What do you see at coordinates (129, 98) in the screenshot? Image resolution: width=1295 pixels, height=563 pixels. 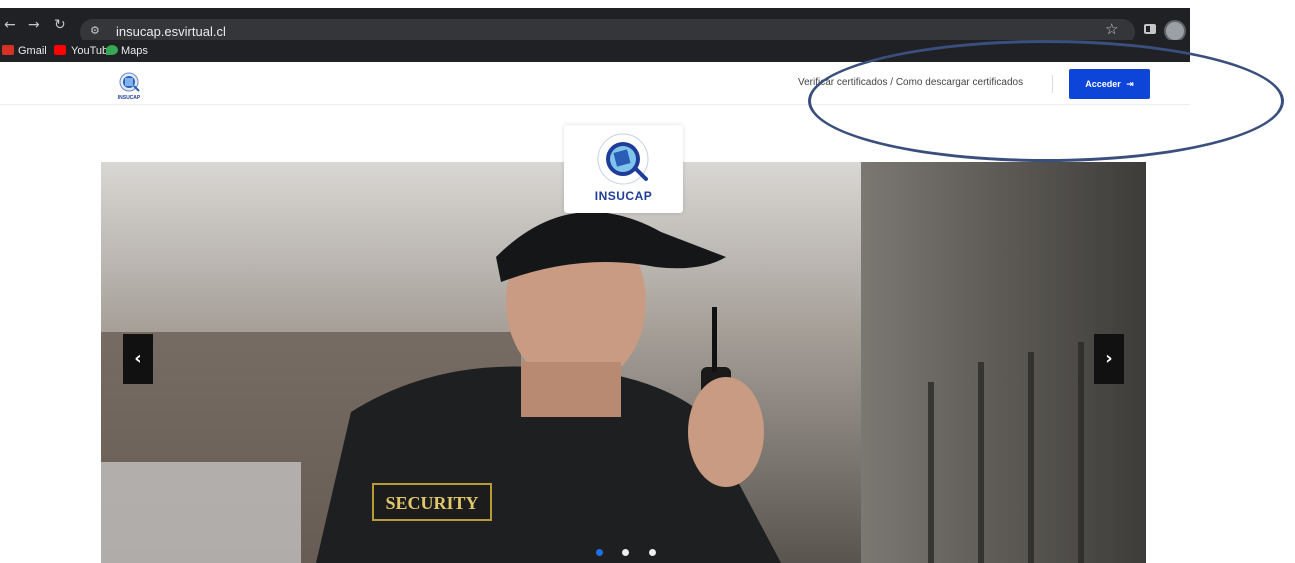 I see `site-logo-text: INSUCAP` at bounding box center [129, 98].